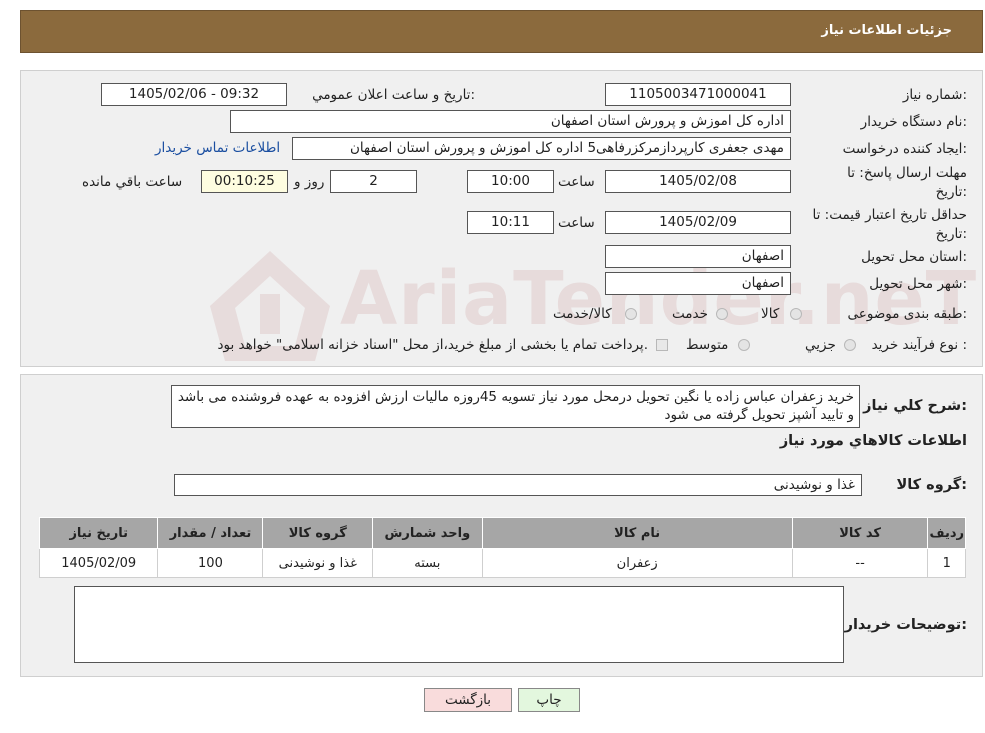 The image size is (985, 733). What do you see at coordinates (373, 181) in the screenshot?
I see `days-field: 2` at bounding box center [373, 181].